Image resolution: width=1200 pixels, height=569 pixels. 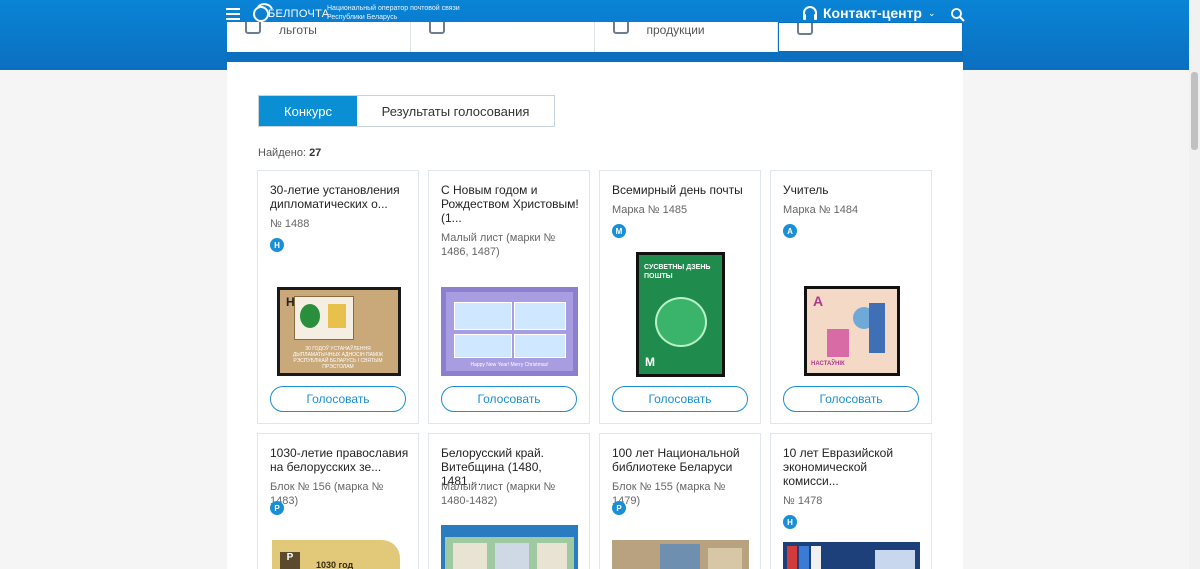 I want to click on category-item-1: льготы, so click(x=319, y=37).